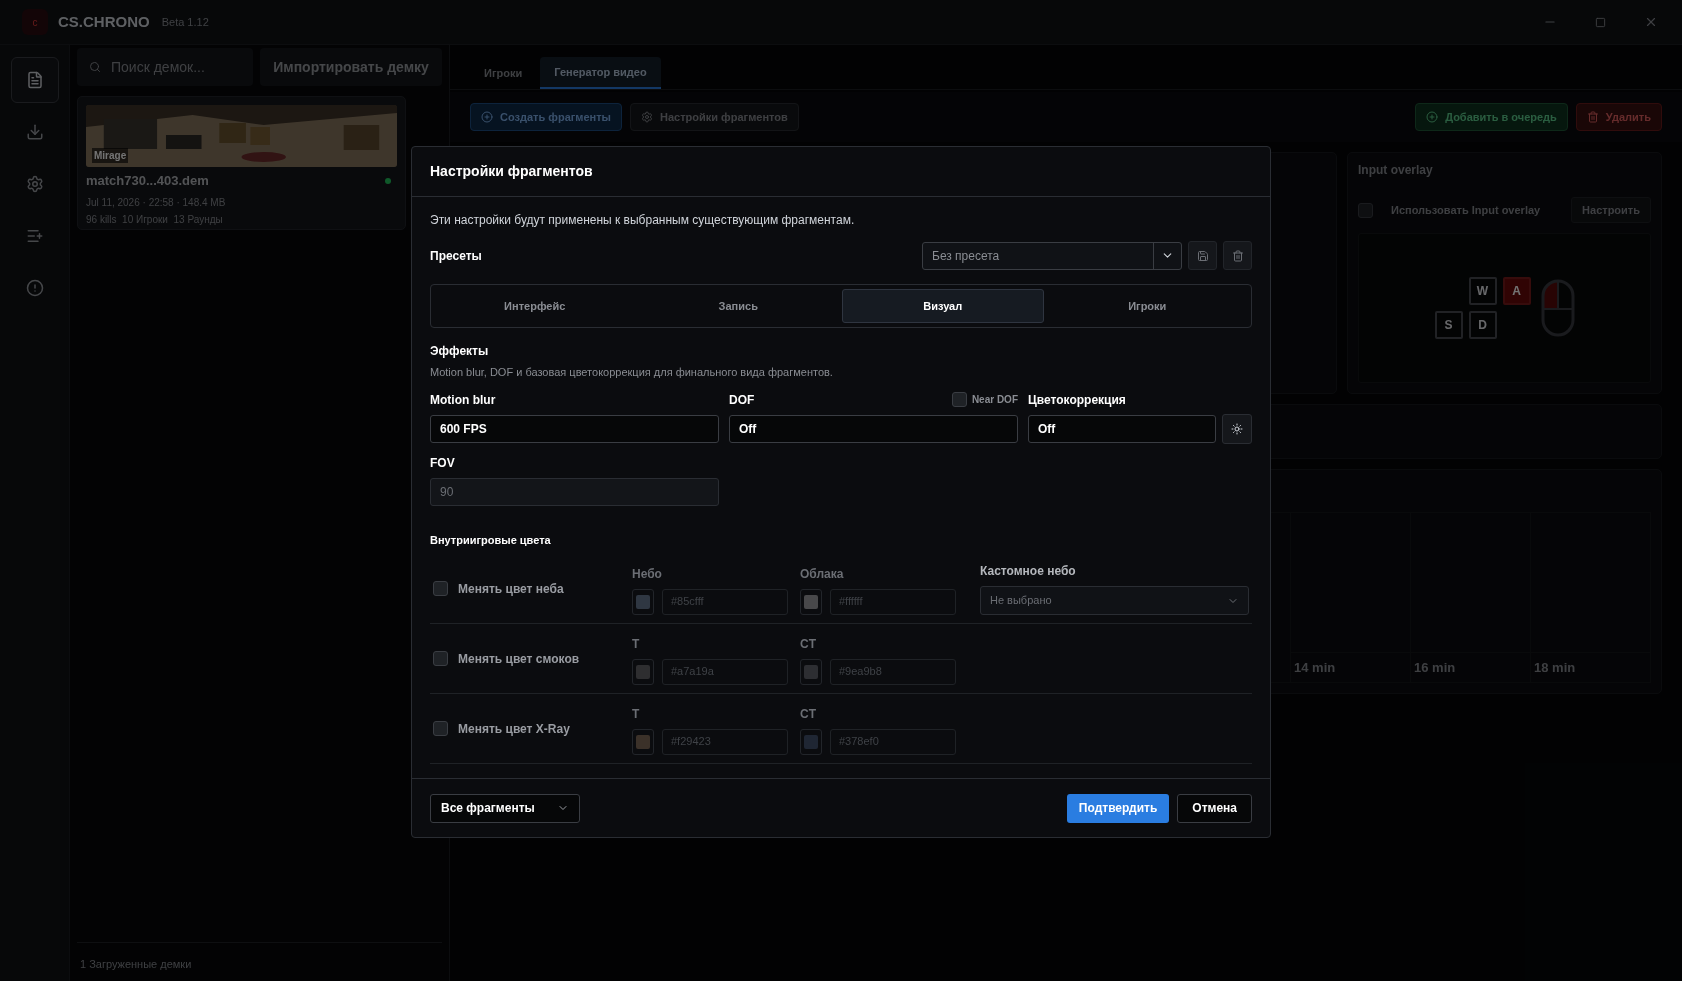  I want to click on settings-tab: Запись, so click(738, 306).